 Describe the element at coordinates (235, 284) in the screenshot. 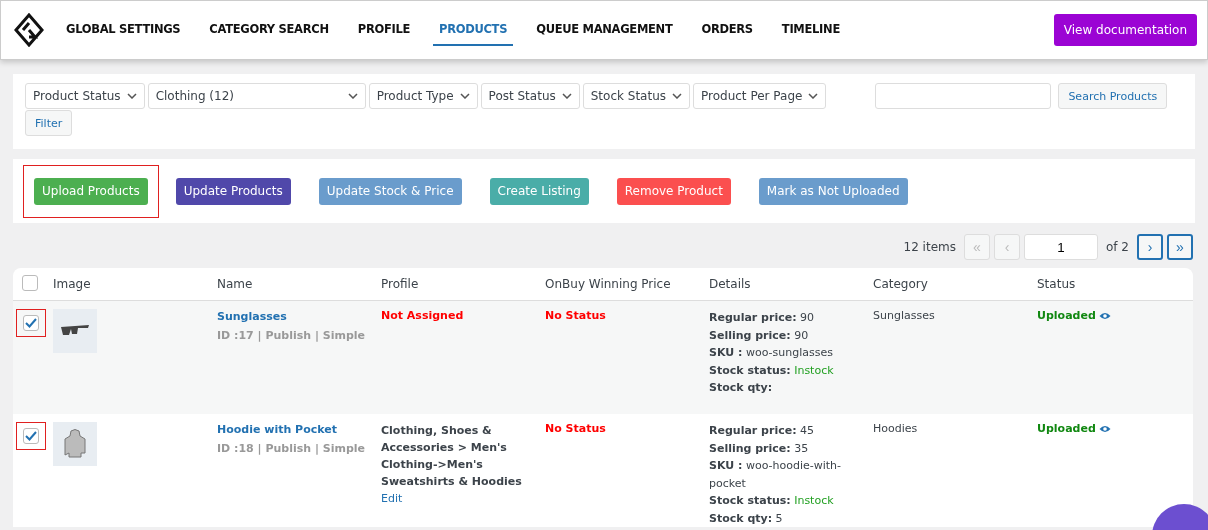

I see `column-header: Name` at that location.